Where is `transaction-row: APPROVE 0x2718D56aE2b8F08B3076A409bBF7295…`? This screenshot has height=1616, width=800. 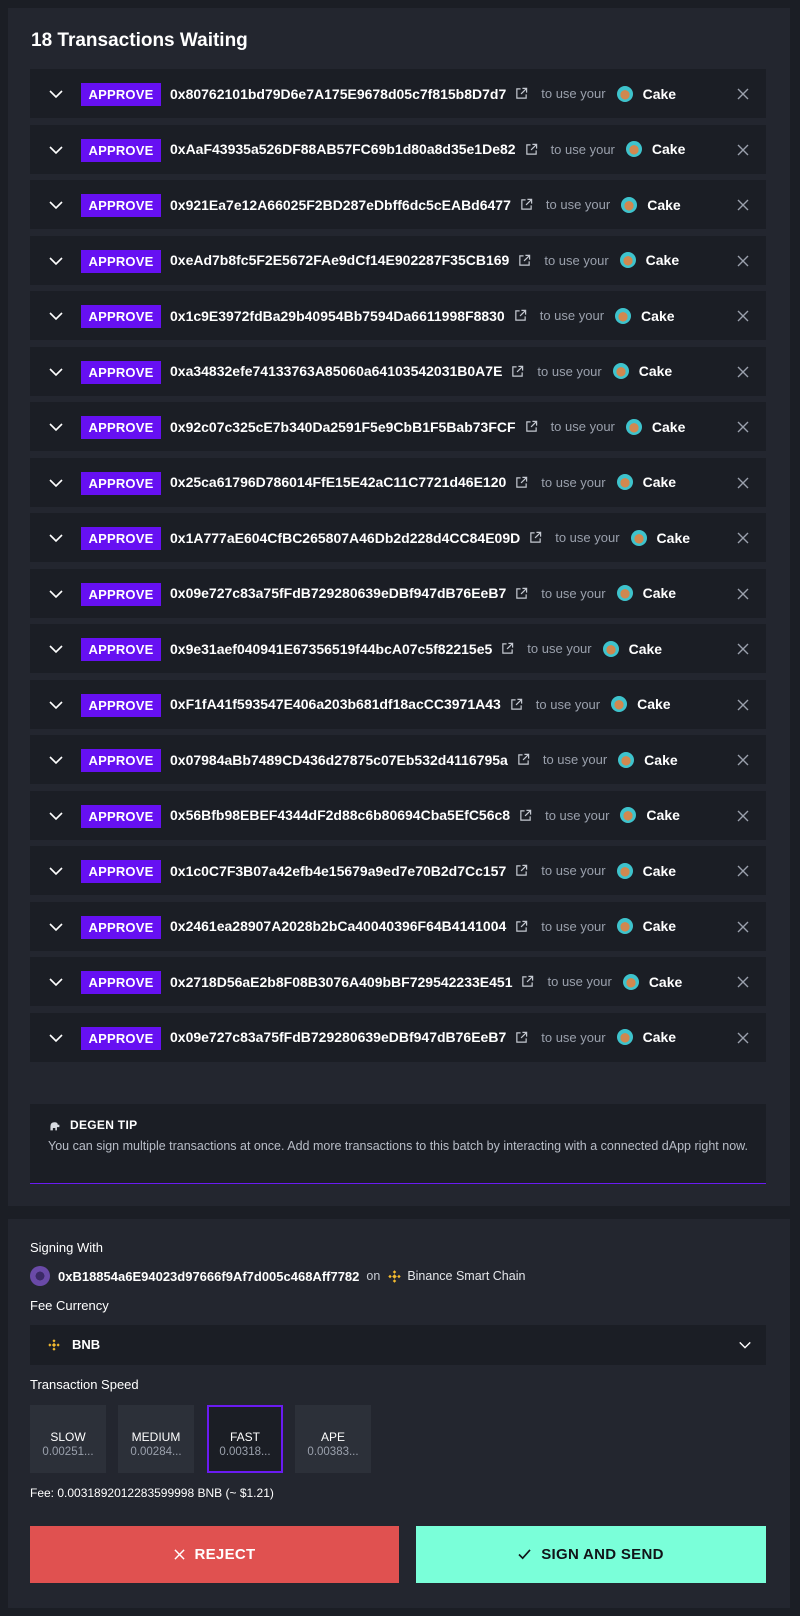 transaction-row: APPROVE 0x2718D56aE2b8F08B3076A409bBF7295… is located at coordinates (398, 981).